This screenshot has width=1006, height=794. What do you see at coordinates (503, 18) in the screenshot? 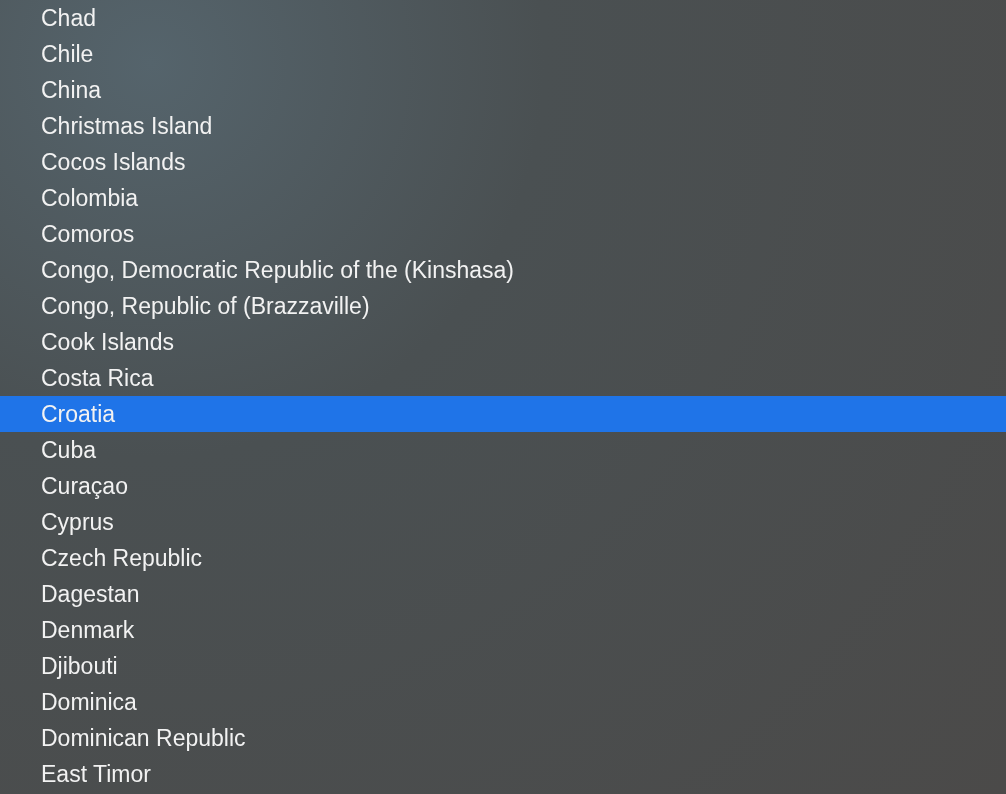
I see `country-list-item: Chad` at bounding box center [503, 18].